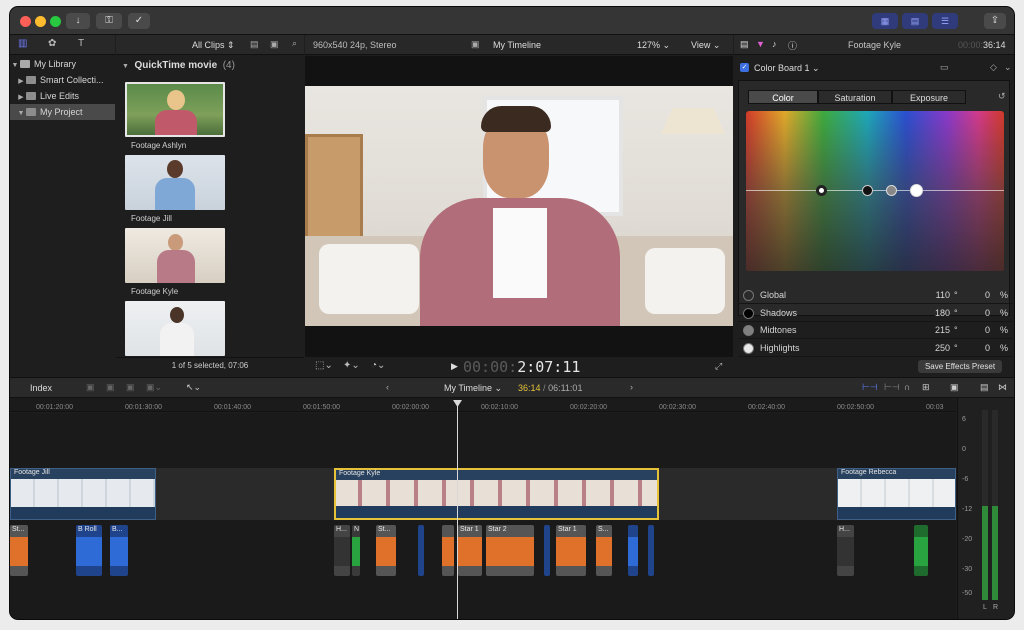  I want to click on zoom-window-button, so click(55, 21).